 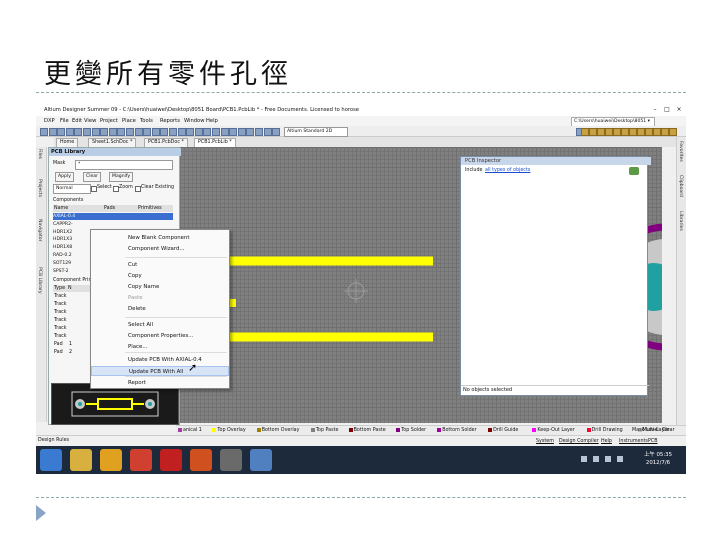 I want to click on prim-column-header: N, so click(x=70, y=288).